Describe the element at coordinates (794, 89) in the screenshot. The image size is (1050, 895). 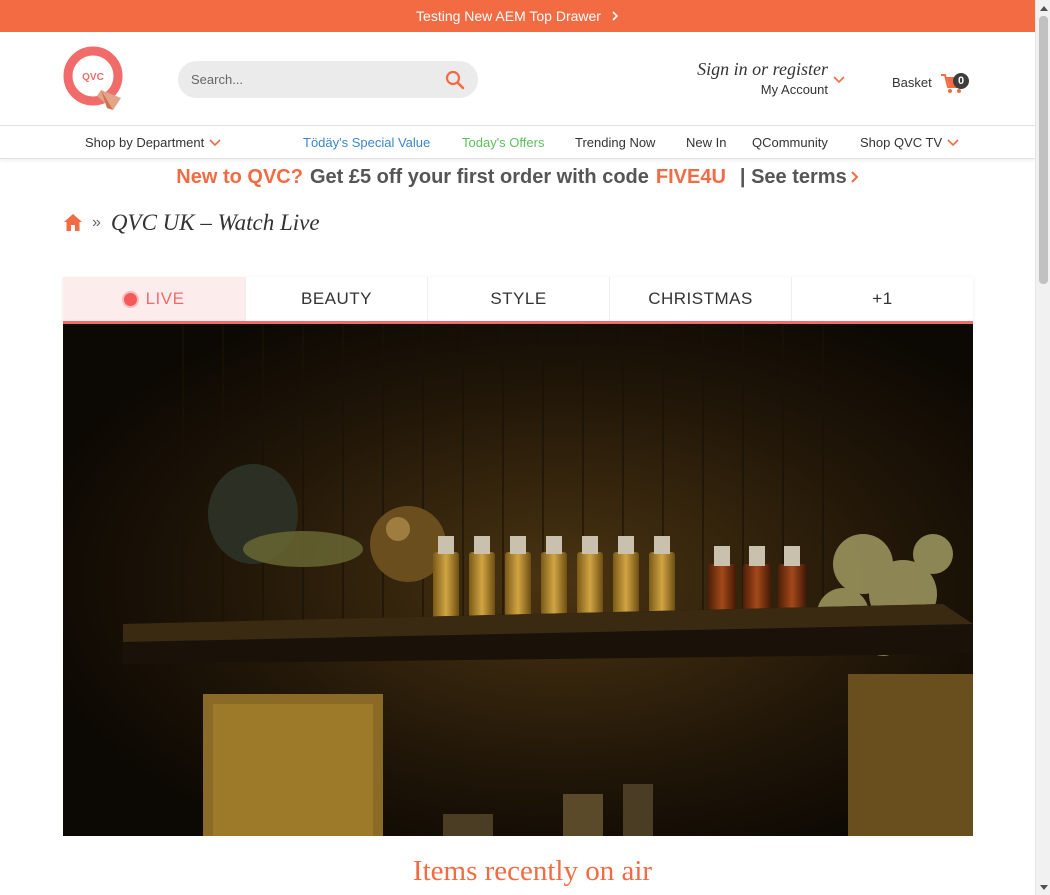
I see `my-account-link: My Account` at that location.